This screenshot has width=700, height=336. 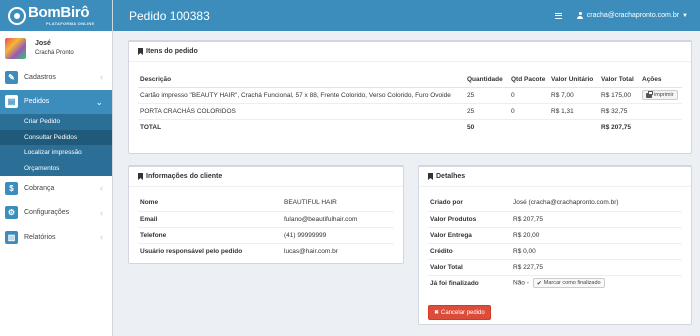 What do you see at coordinates (596, 251) in the screenshot?
I see `credit-value: R$ 0,00` at bounding box center [596, 251].